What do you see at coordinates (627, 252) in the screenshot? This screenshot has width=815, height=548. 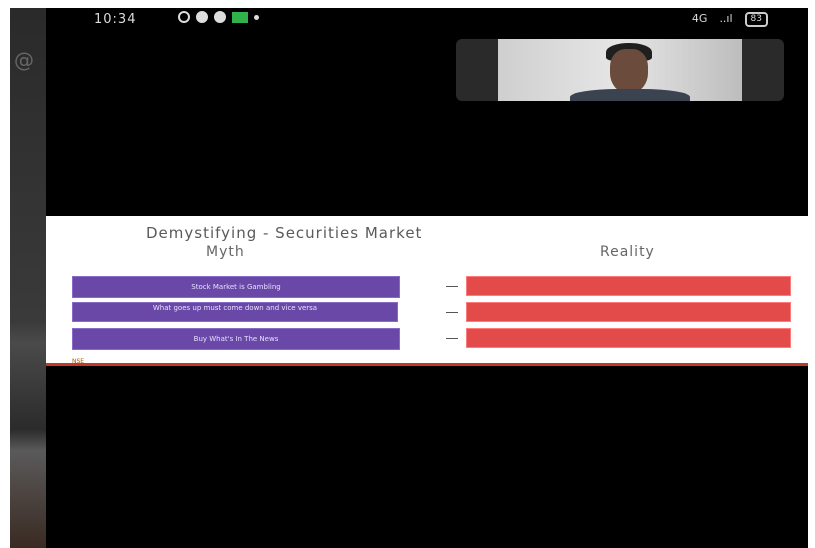 I see `reality-heading: Reality` at bounding box center [627, 252].